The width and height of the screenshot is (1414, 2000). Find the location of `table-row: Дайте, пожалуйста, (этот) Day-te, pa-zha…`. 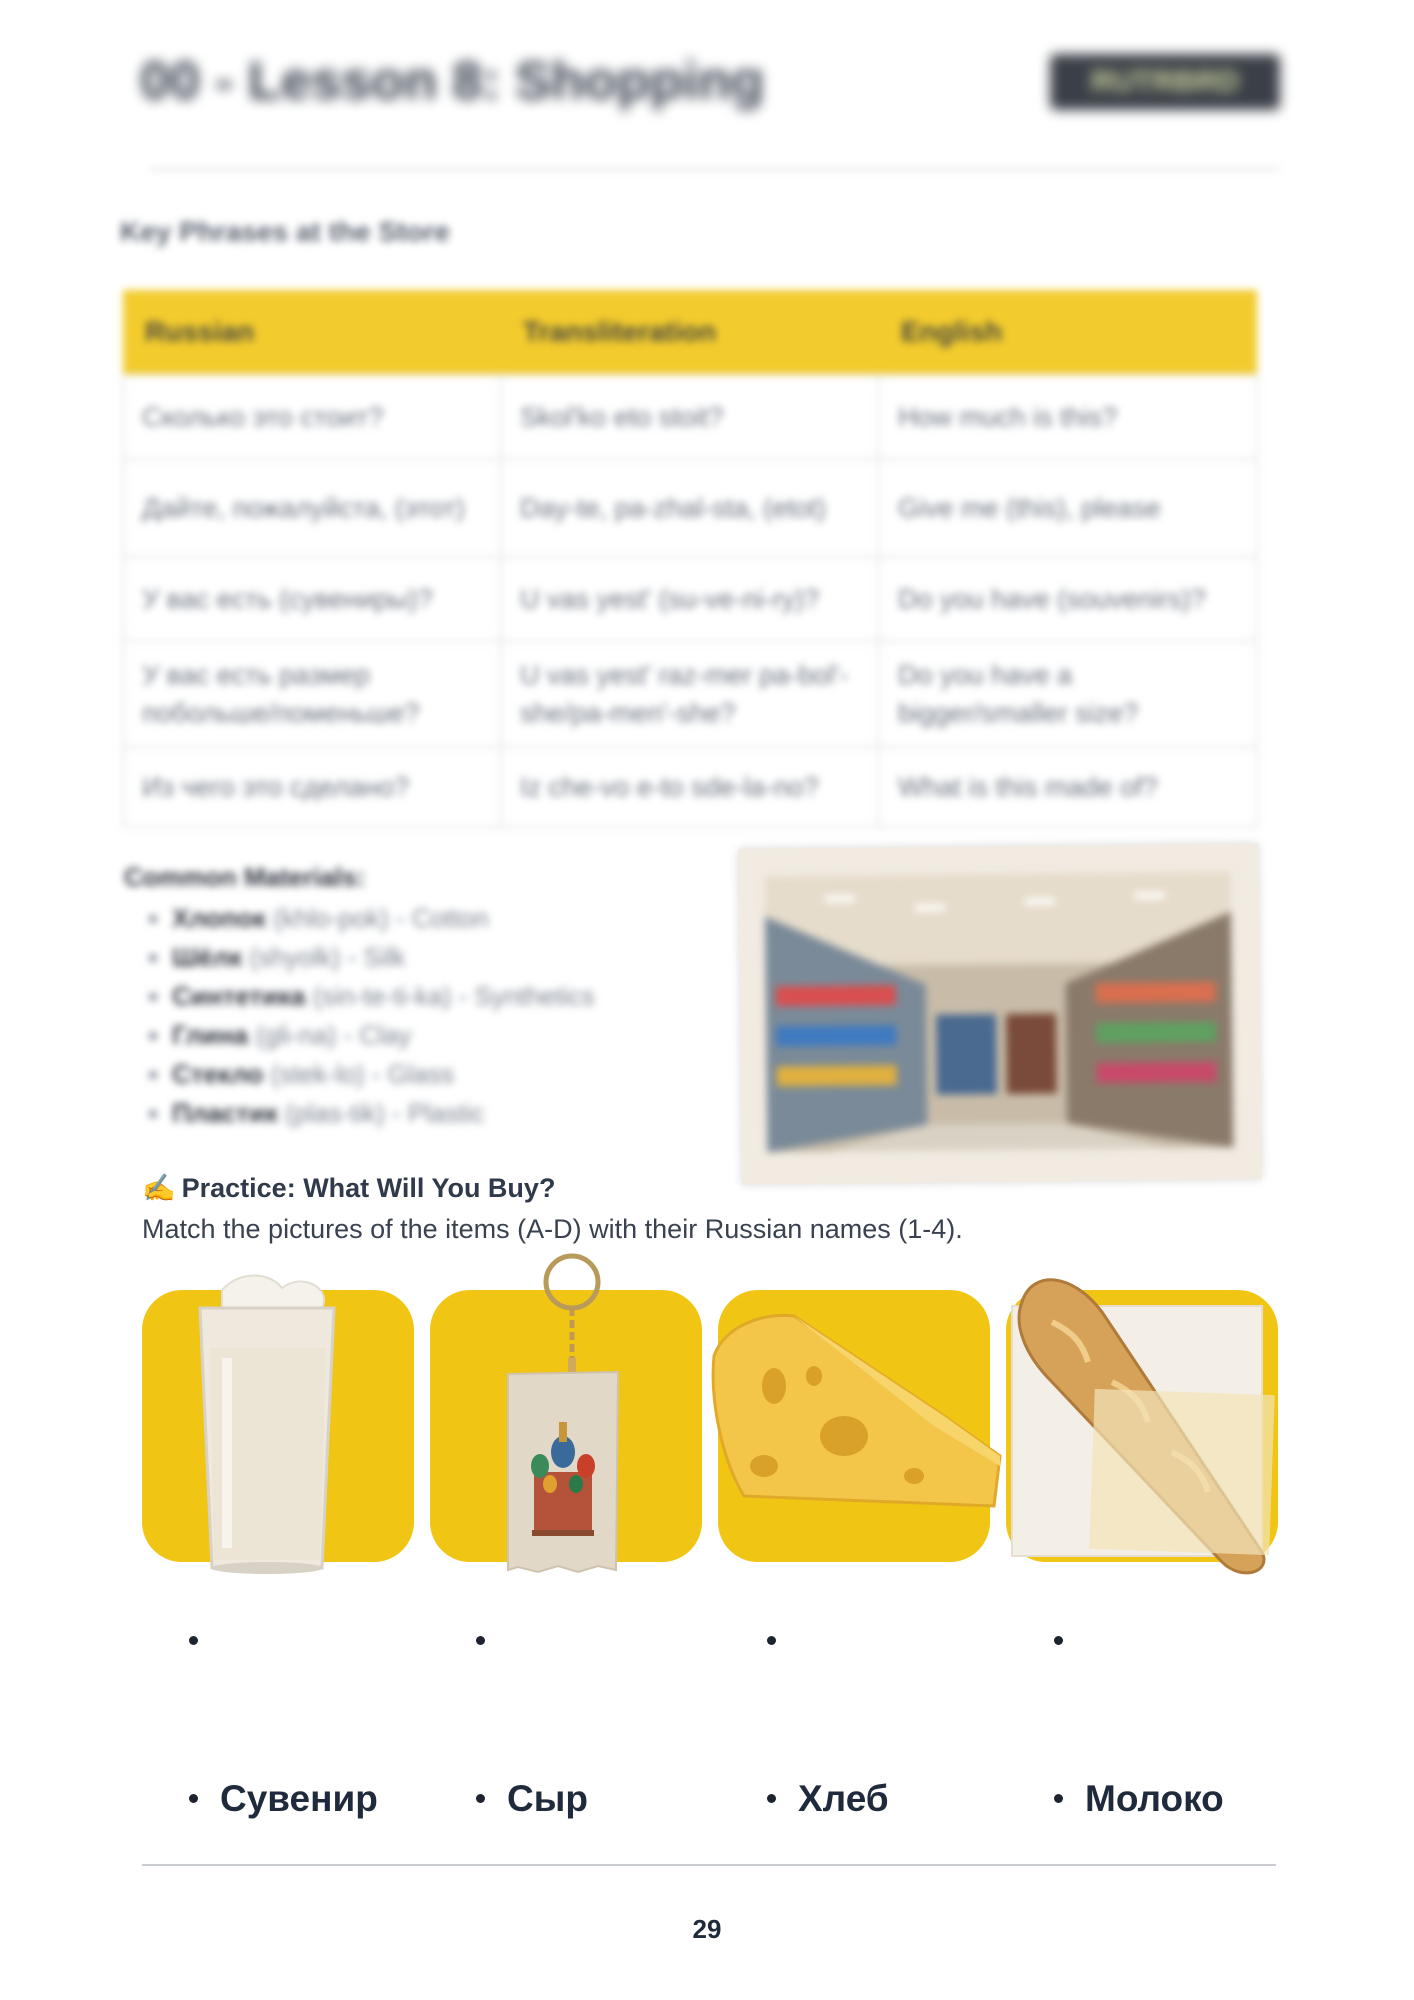

table-row: Дайте, пожалуйста, (этот) Day-te, pa-zha… is located at coordinates (690, 508).